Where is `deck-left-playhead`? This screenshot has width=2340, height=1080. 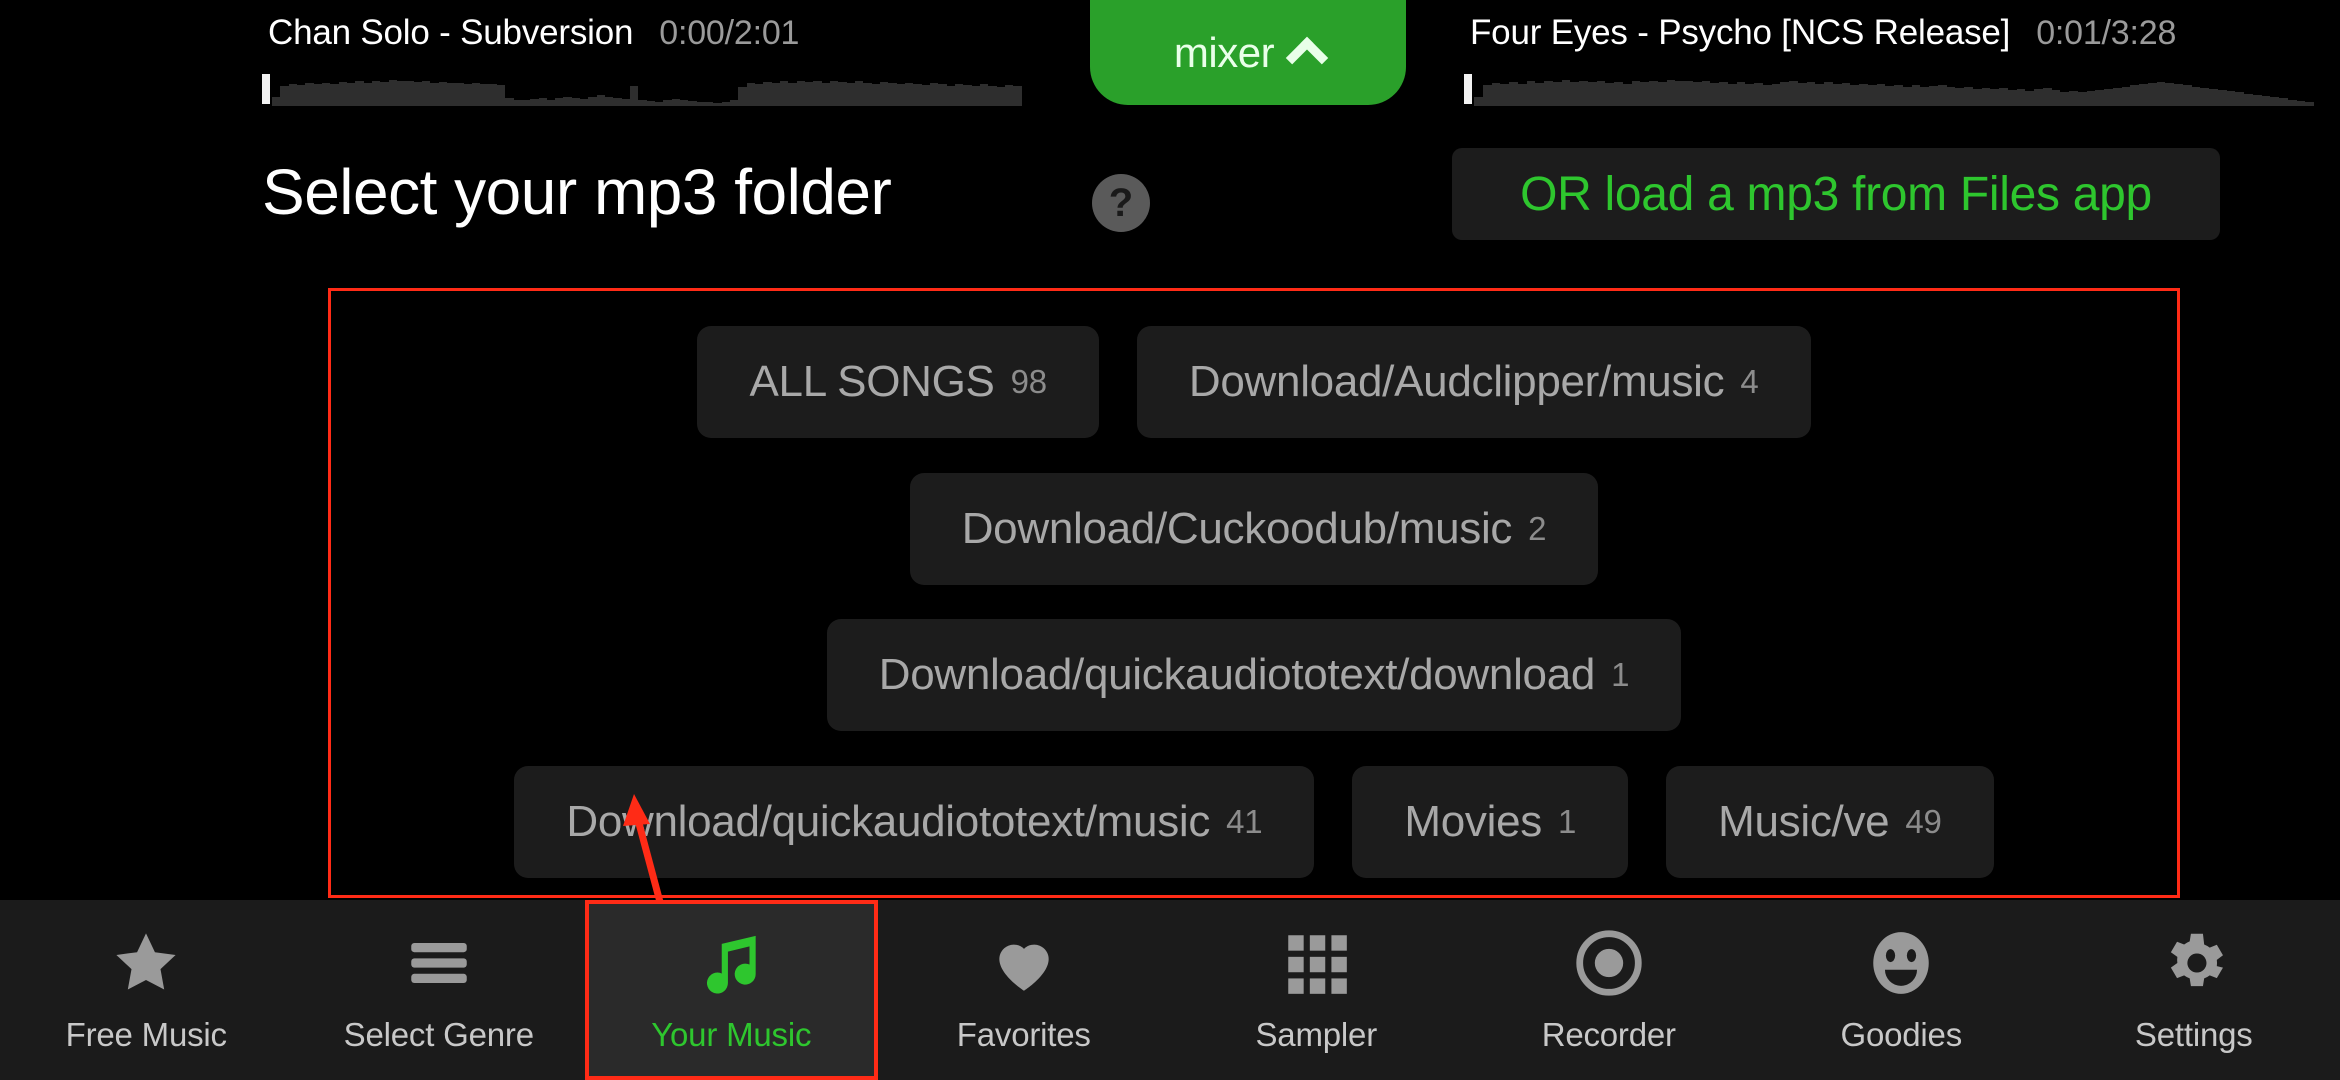 deck-left-playhead is located at coordinates (266, 89).